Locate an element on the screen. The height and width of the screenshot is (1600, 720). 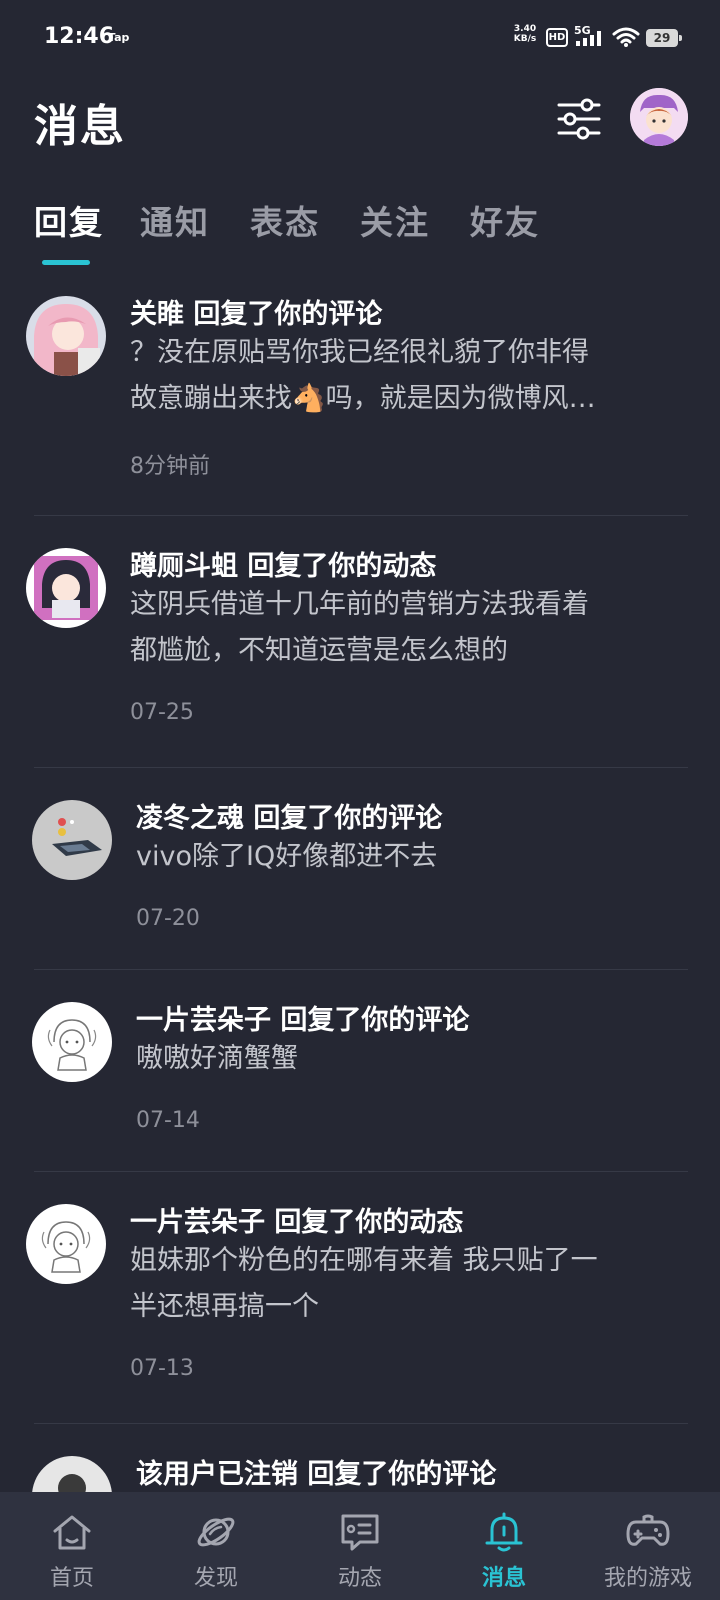
nav-messages: 消息 is located at coordinates (504, 1546).